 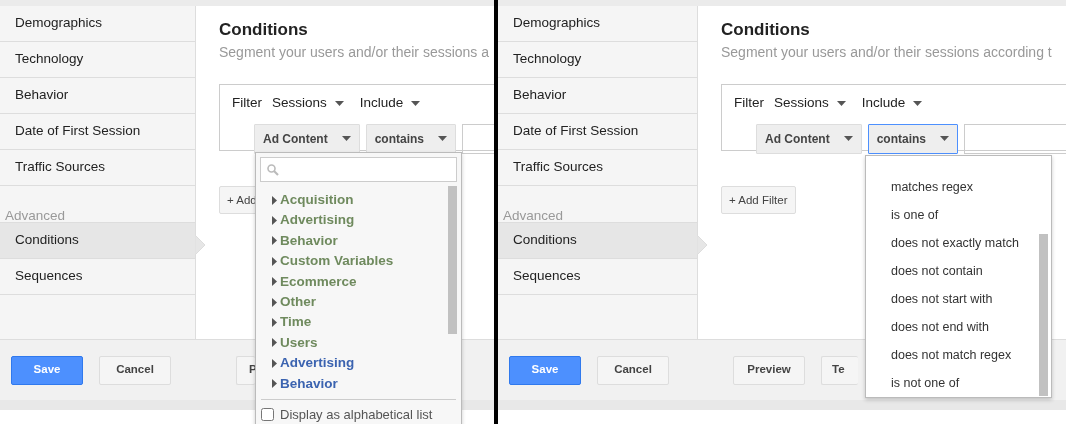 I want to click on search-field, so click(x=358, y=169).